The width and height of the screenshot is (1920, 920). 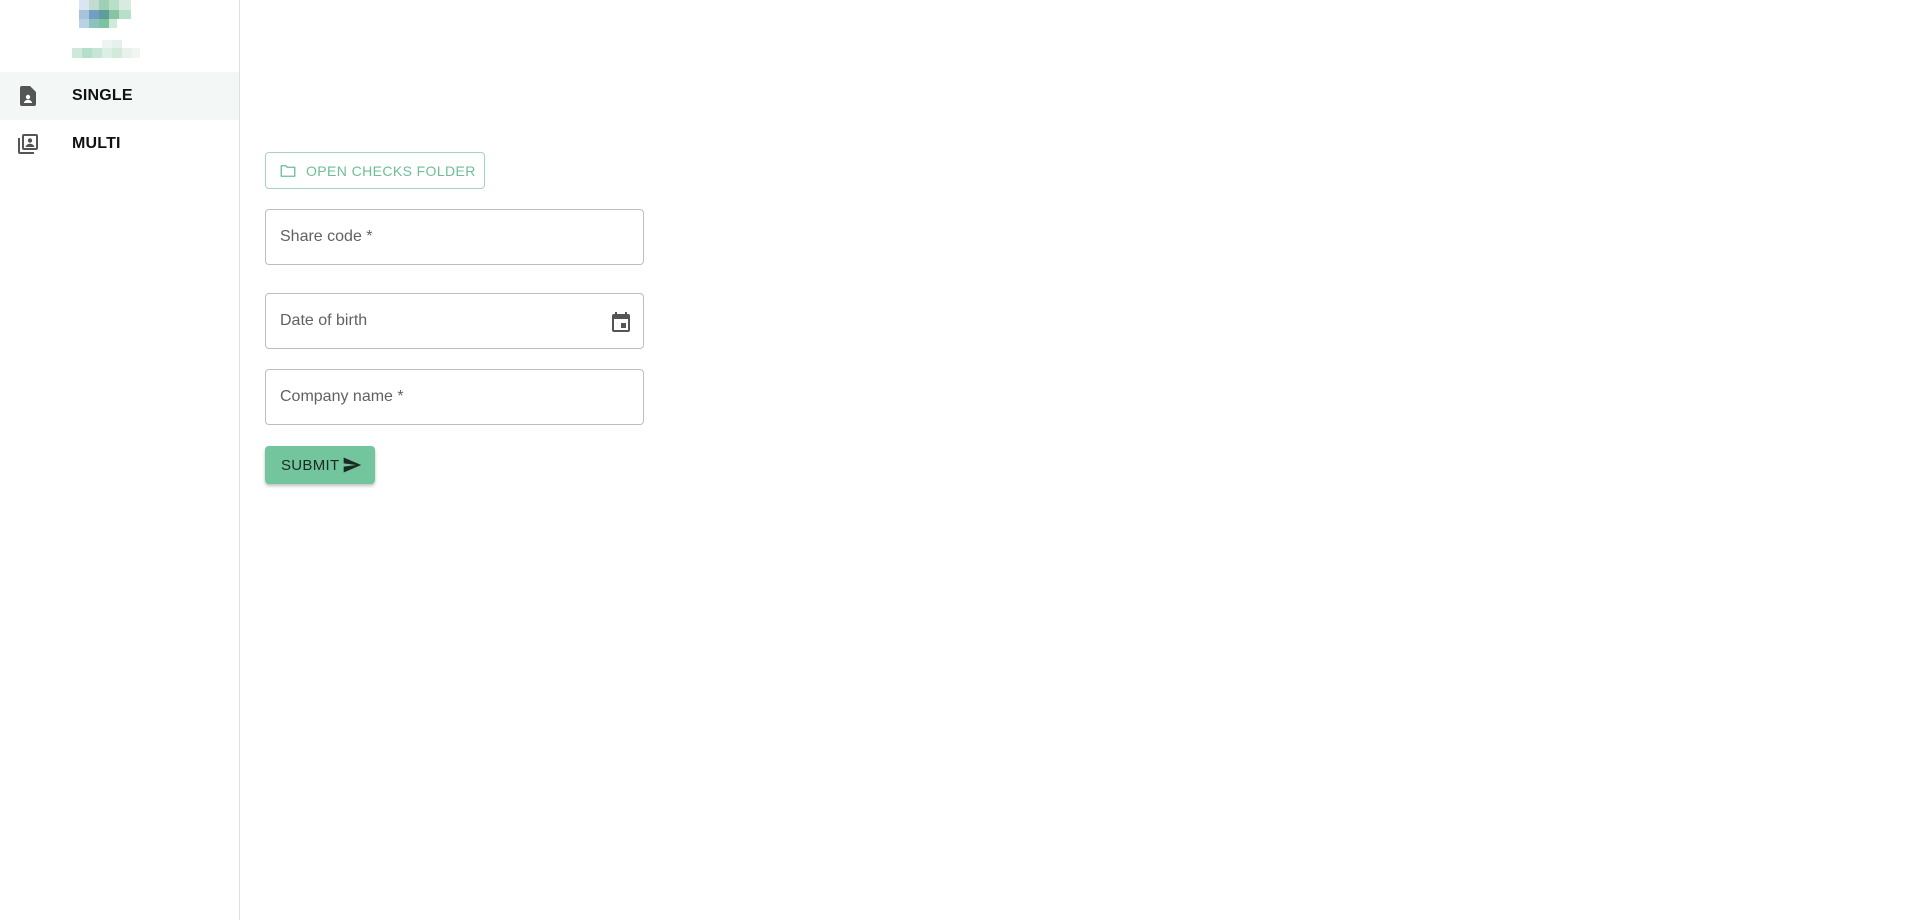 What do you see at coordinates (120, 460) in the screenshot?
I see `sidebar: SINGLE MULTI` at bounding box center [120, 460].